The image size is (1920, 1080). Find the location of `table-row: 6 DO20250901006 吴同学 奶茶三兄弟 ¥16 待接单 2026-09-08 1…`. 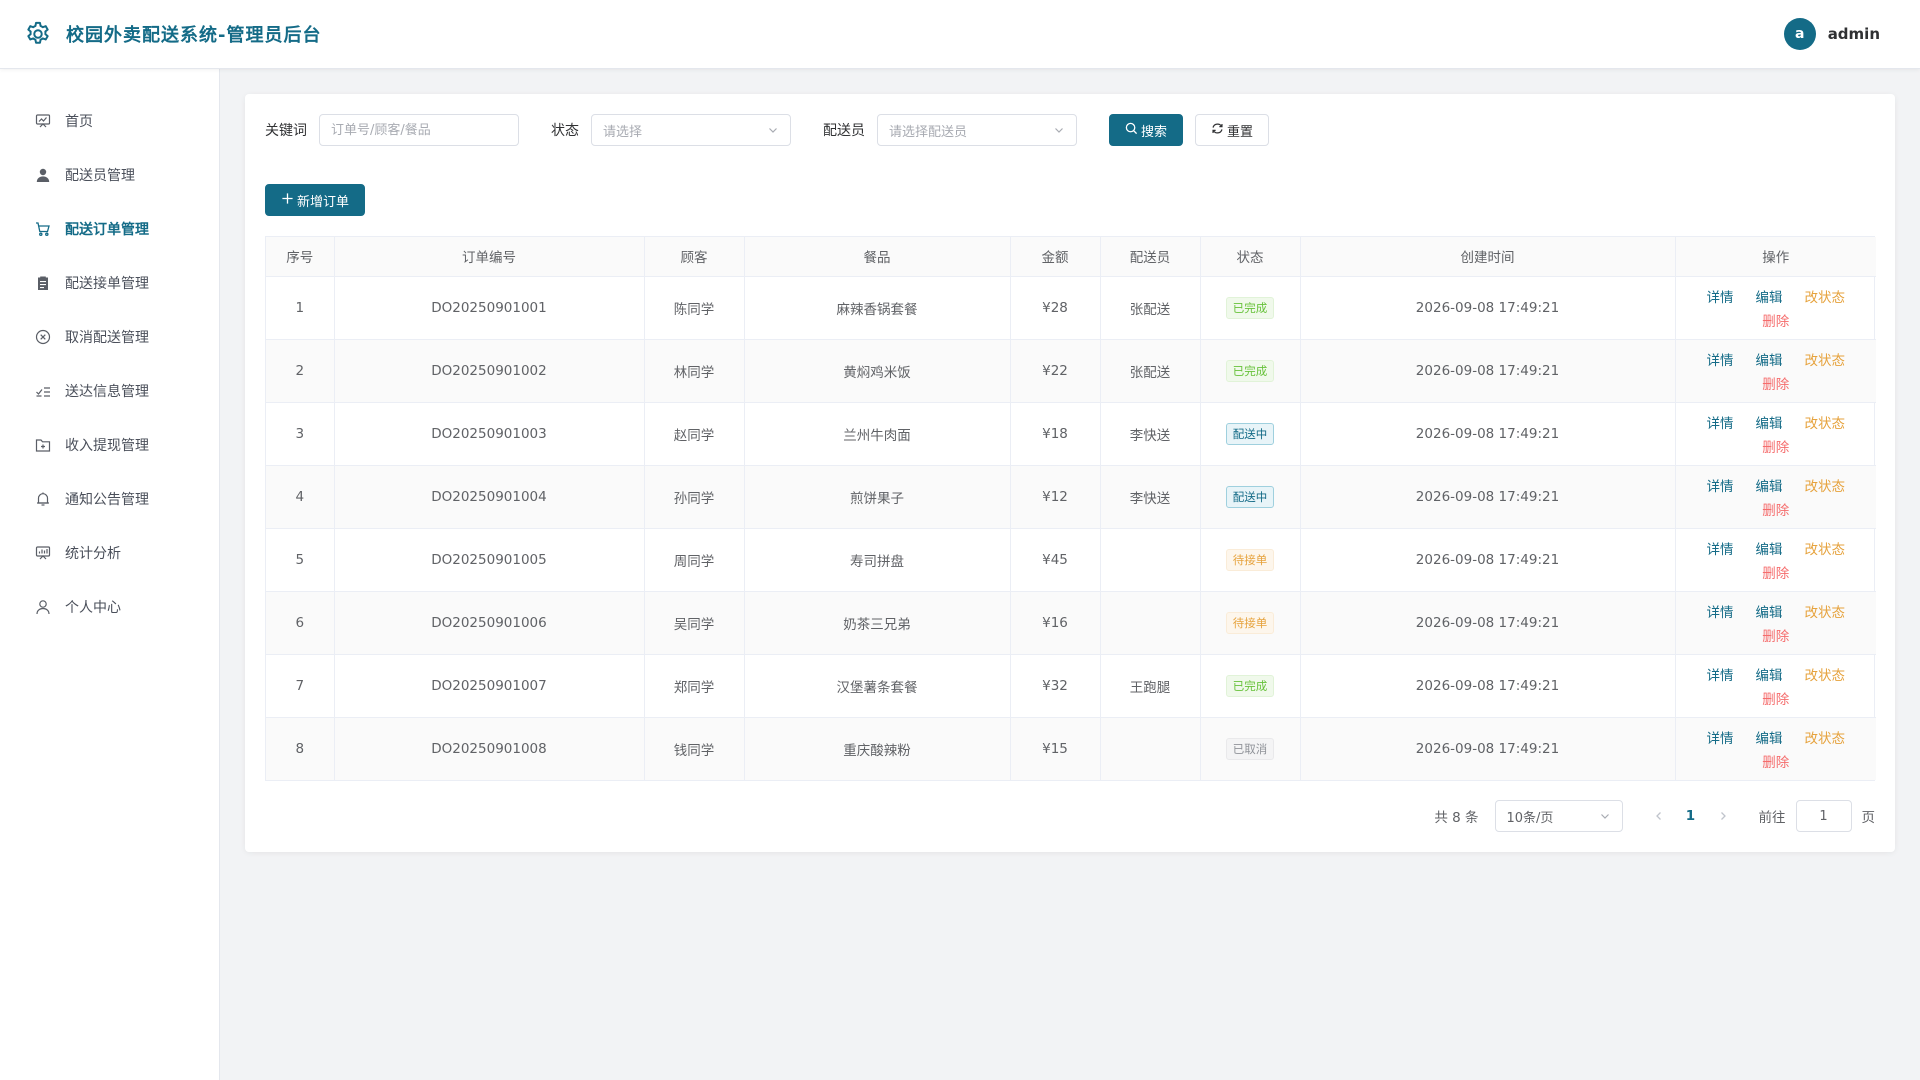

table-row: 6 DO20250901006 吴同学 奶茶三兄弟 ¥16 待接单 2026-09-08 1… is located at coordinates (1071, 623).